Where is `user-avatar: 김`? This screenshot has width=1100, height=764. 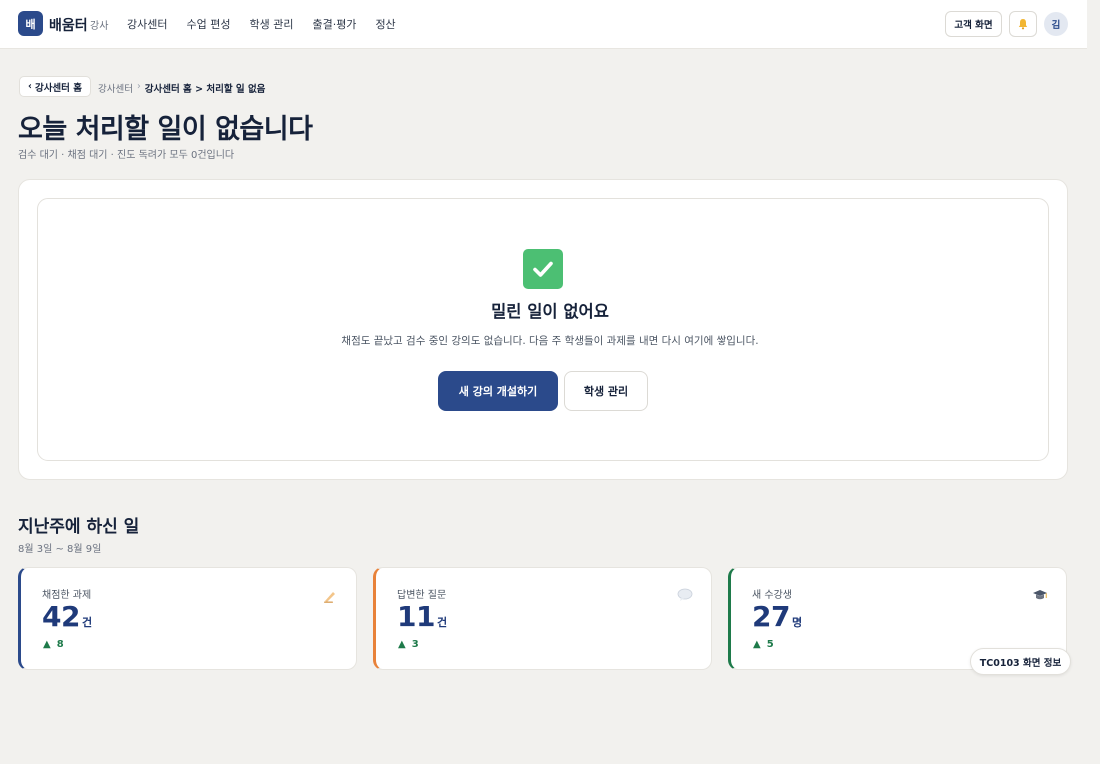
user-avatar: 김 is located at coordinates (1056, 24).